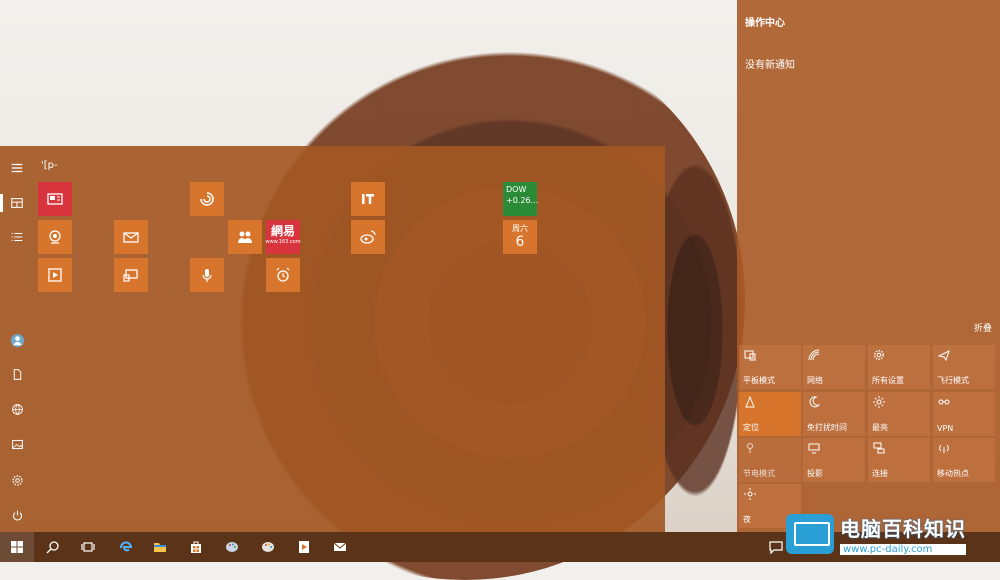 This screenshot has height=580, width=1000. I want to click on weibo-icon, so click(368, 237).